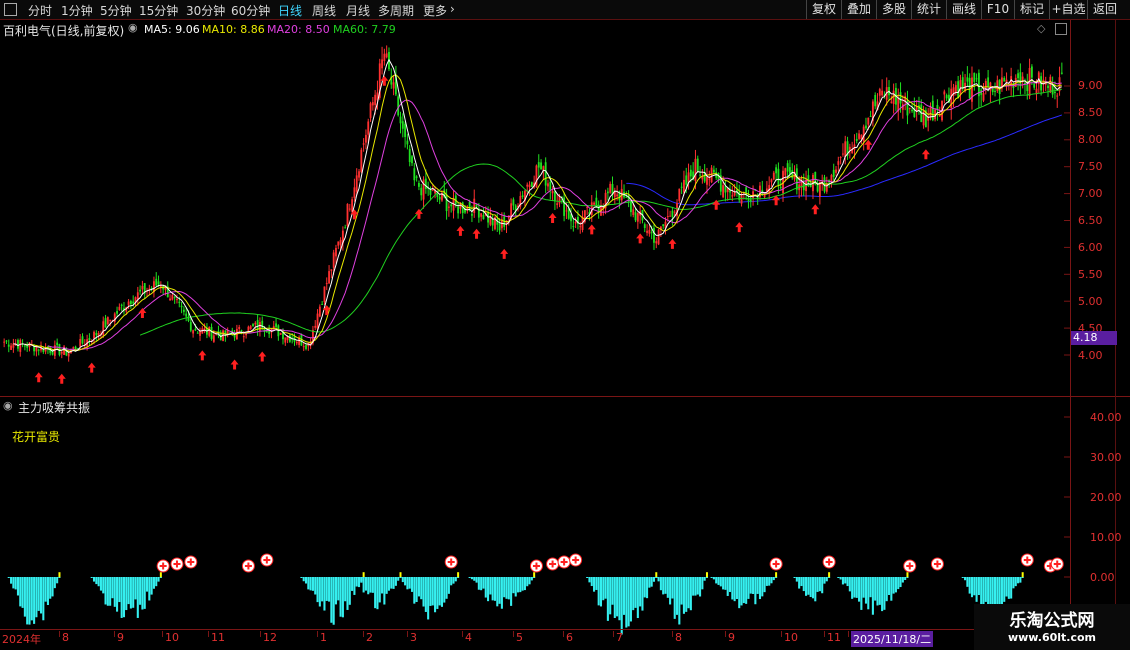  Describe the element at coordinates (1090, 193) in the screenshot. I see `price-tick: 7.00` at that location.